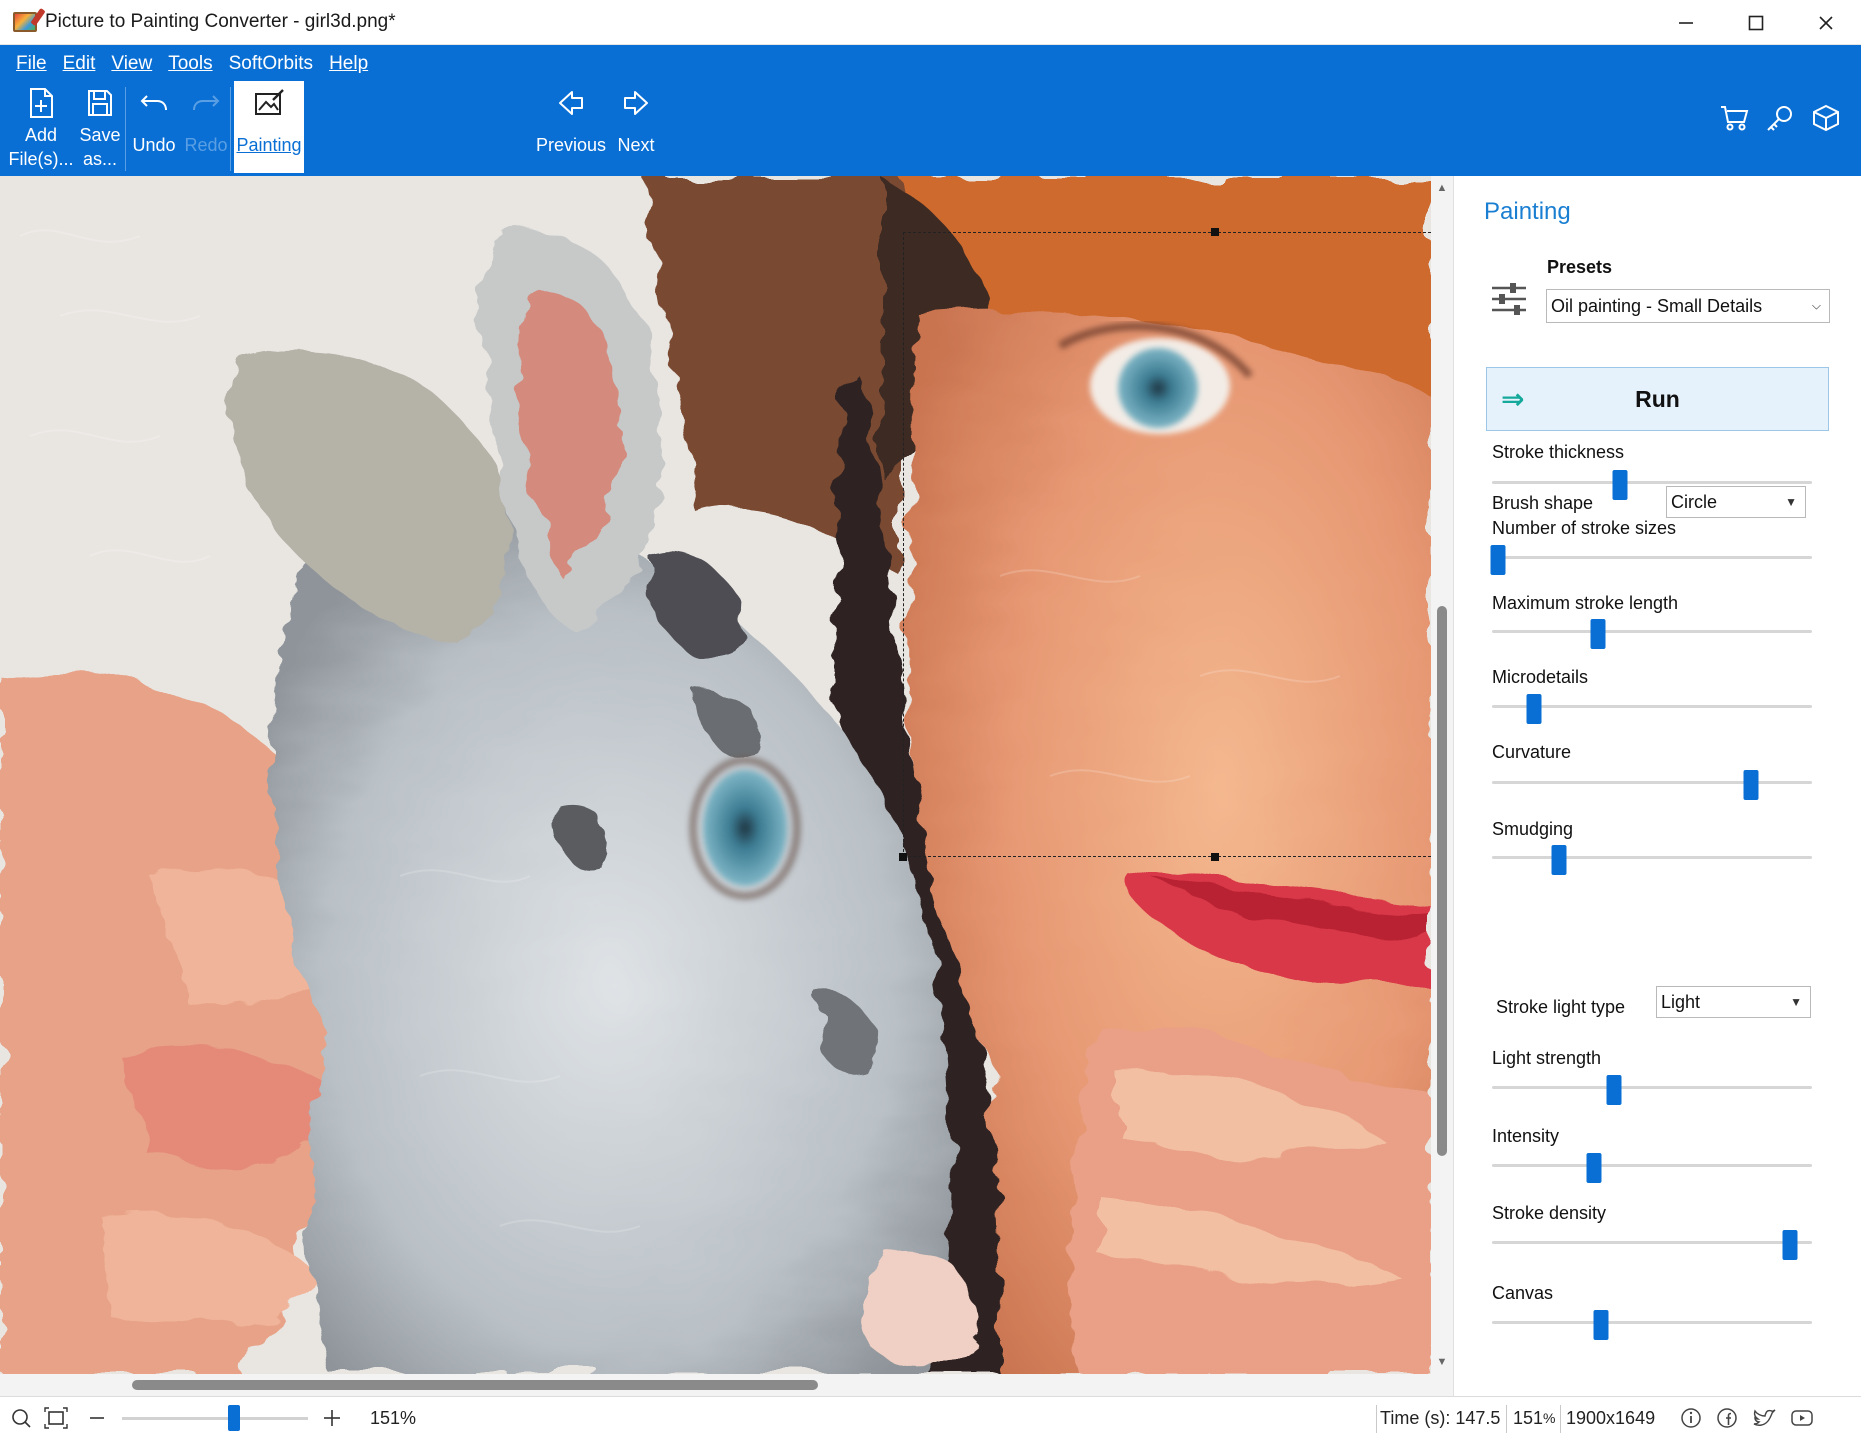 The height and width of the screenshot is (1438, 1861). I want to click on close-icon, so click(1826, 22).